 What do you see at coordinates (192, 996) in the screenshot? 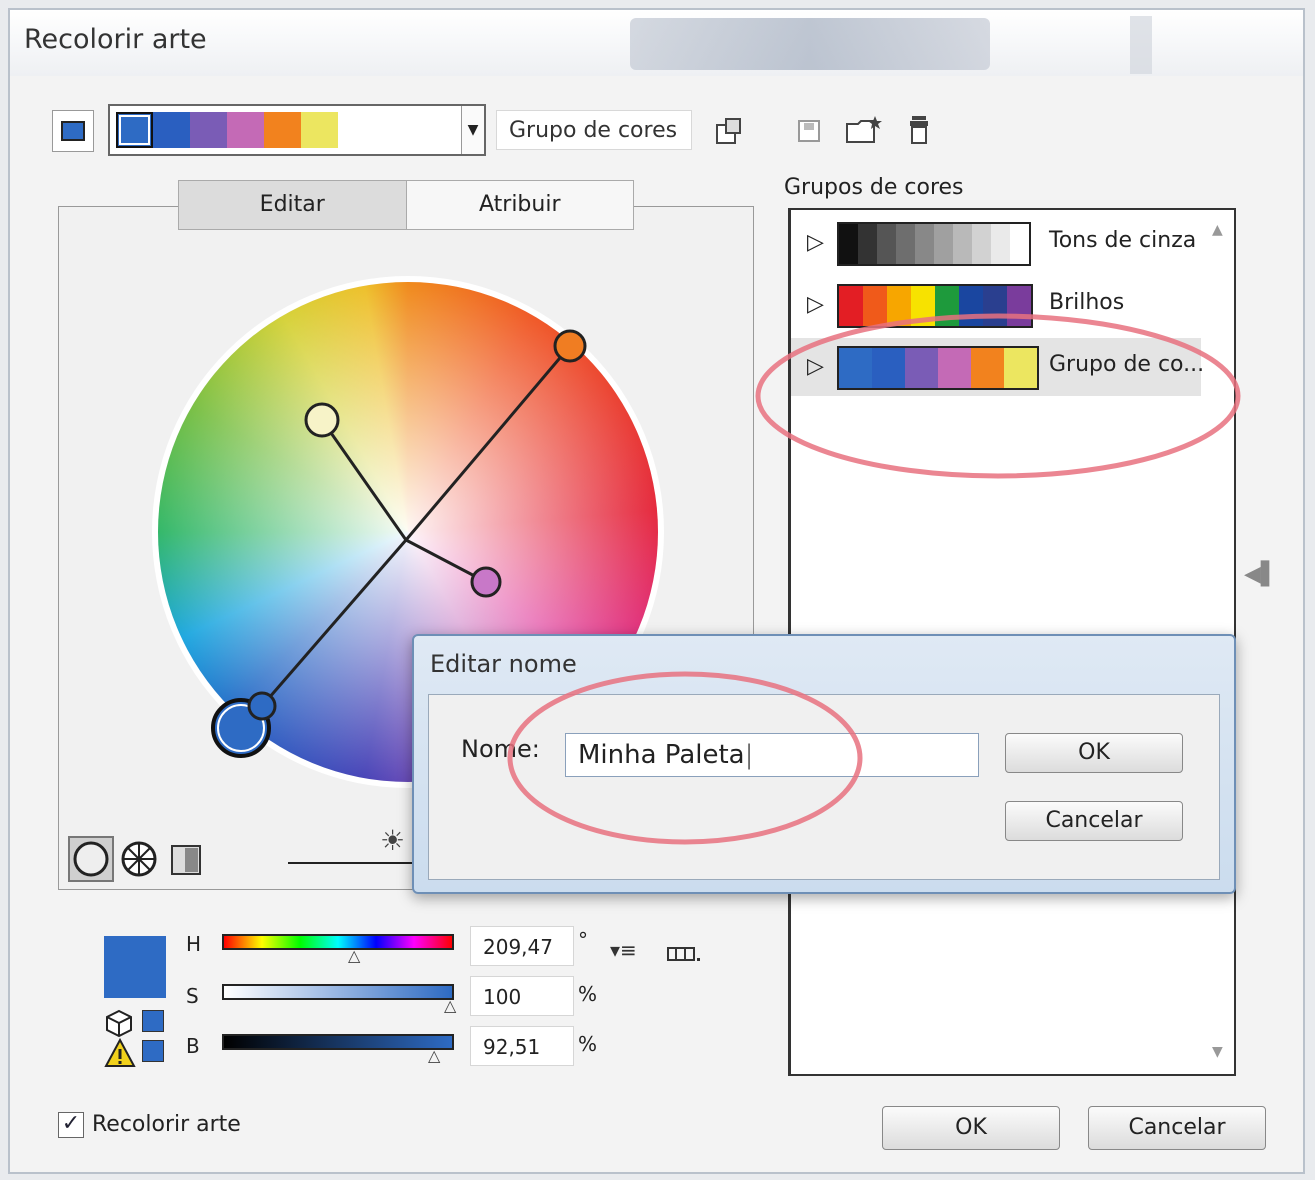
I see `saturation-label: S` at bounding box center [192, 996].